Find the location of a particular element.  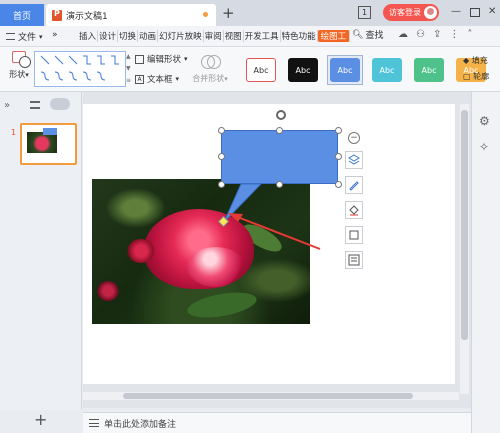

shape-label: 形状 is located at coordinates (17, 74).